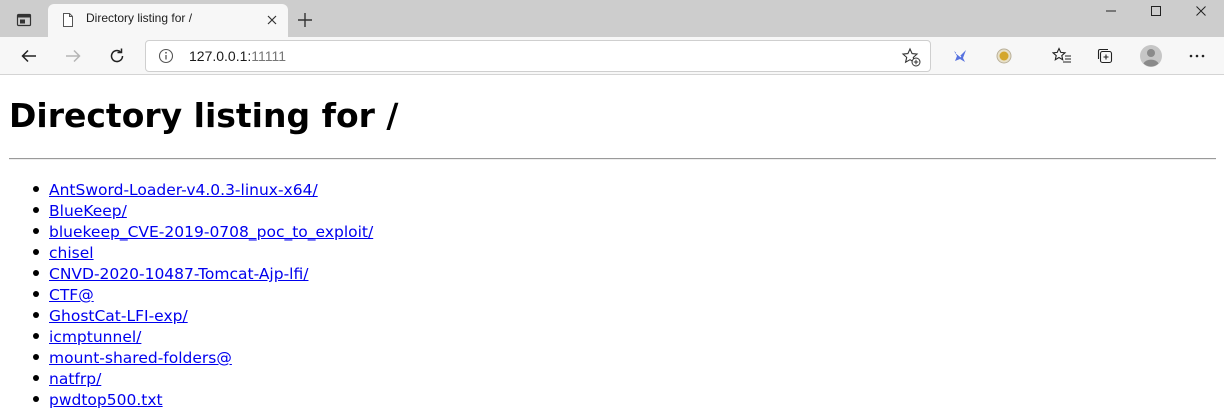  I want to click on heading-divider, so click(612, 159).